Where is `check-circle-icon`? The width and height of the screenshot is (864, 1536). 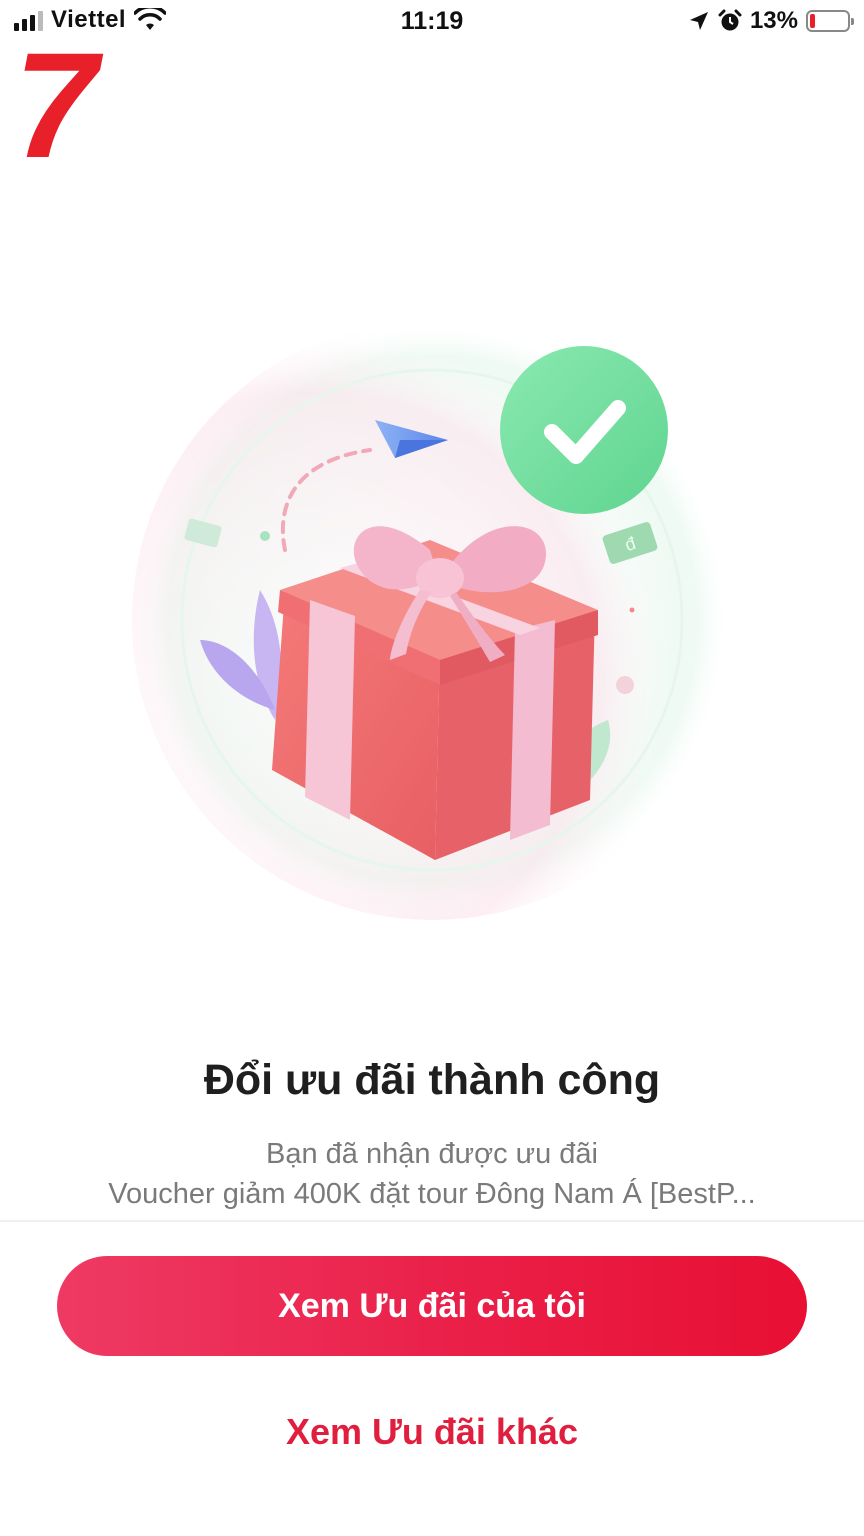 check-circle-icon is located at coordinates (584, 430).